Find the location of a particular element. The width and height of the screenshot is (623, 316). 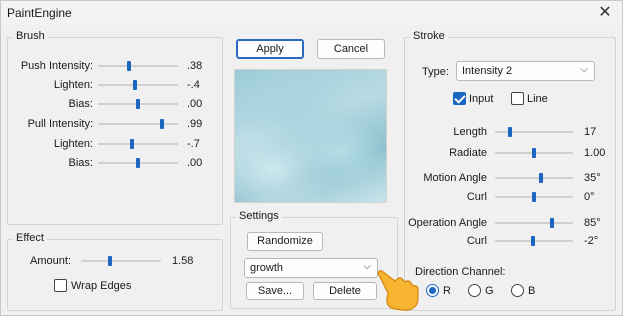

stroke-slider-value: -2° is located at coordinates (591, 241).